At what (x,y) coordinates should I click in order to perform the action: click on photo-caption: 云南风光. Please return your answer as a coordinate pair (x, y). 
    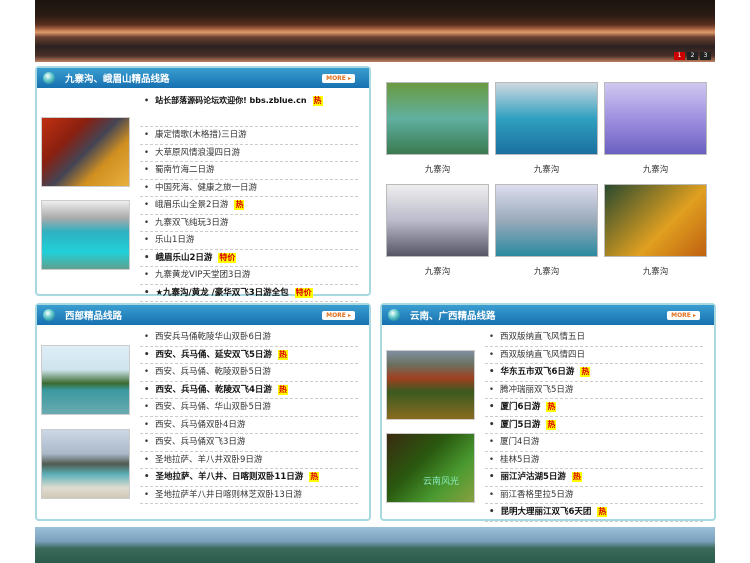
    Looking at the image, I should click on (441, 482).